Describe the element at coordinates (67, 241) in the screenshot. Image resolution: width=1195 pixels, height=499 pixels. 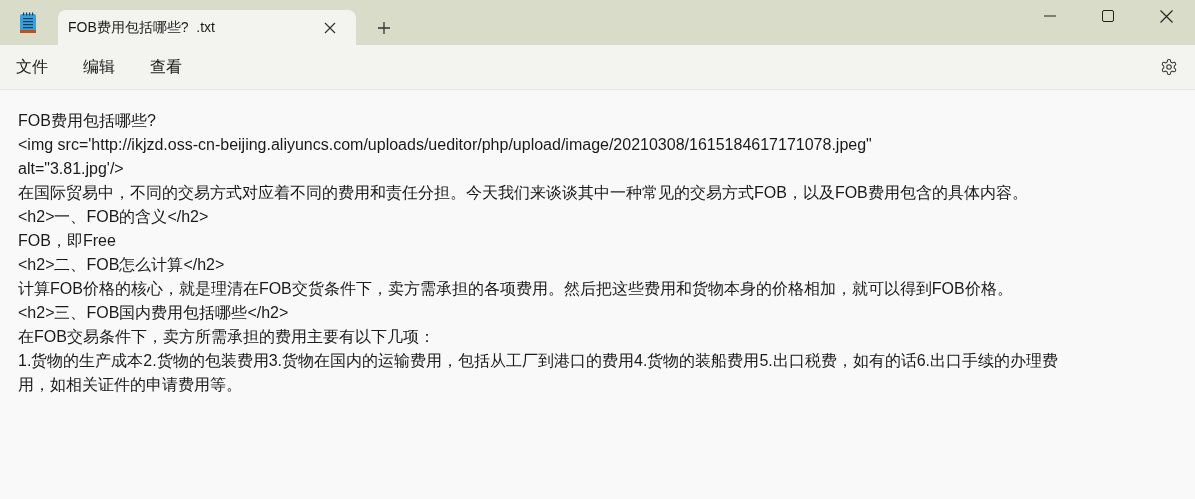
I see `text-line: FOB，即Free` at that location.